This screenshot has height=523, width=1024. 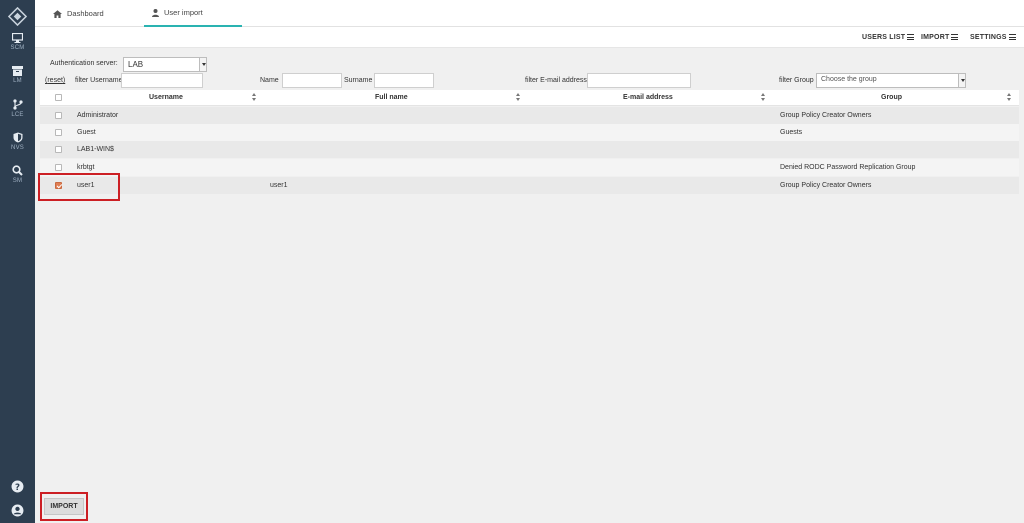 What do you see at coordinates (529, 98) in the screenshot?
I see `table-header: Username Full name E-mail address Group` at bounding box center [529, 98].